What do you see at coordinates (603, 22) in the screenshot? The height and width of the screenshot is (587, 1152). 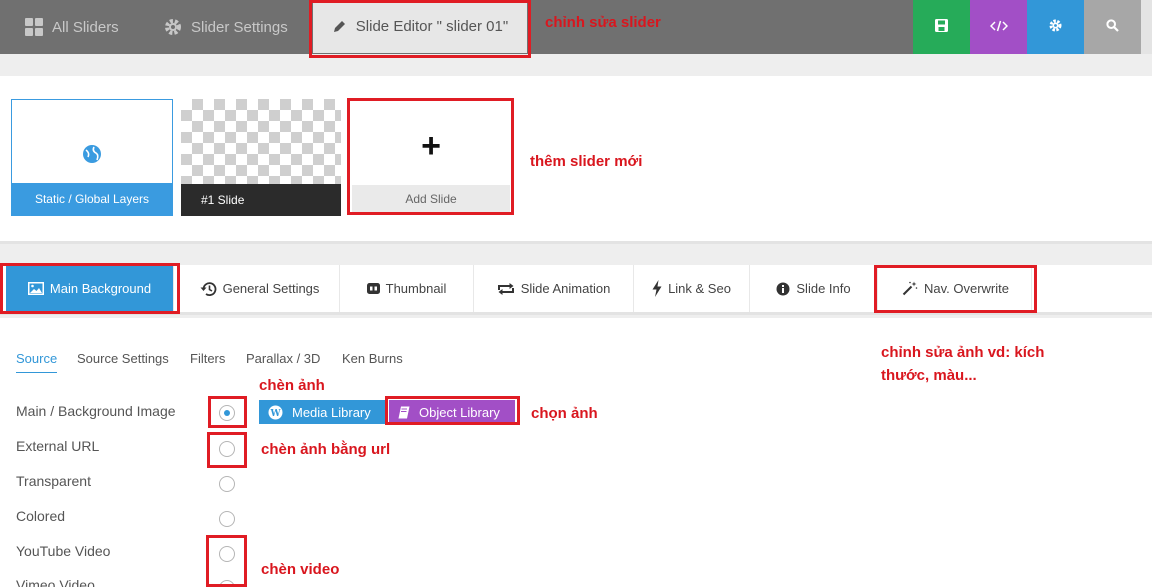 I see `annotation-edit-slider: chỉnh sửa slider` at bounding box center [603, 22].